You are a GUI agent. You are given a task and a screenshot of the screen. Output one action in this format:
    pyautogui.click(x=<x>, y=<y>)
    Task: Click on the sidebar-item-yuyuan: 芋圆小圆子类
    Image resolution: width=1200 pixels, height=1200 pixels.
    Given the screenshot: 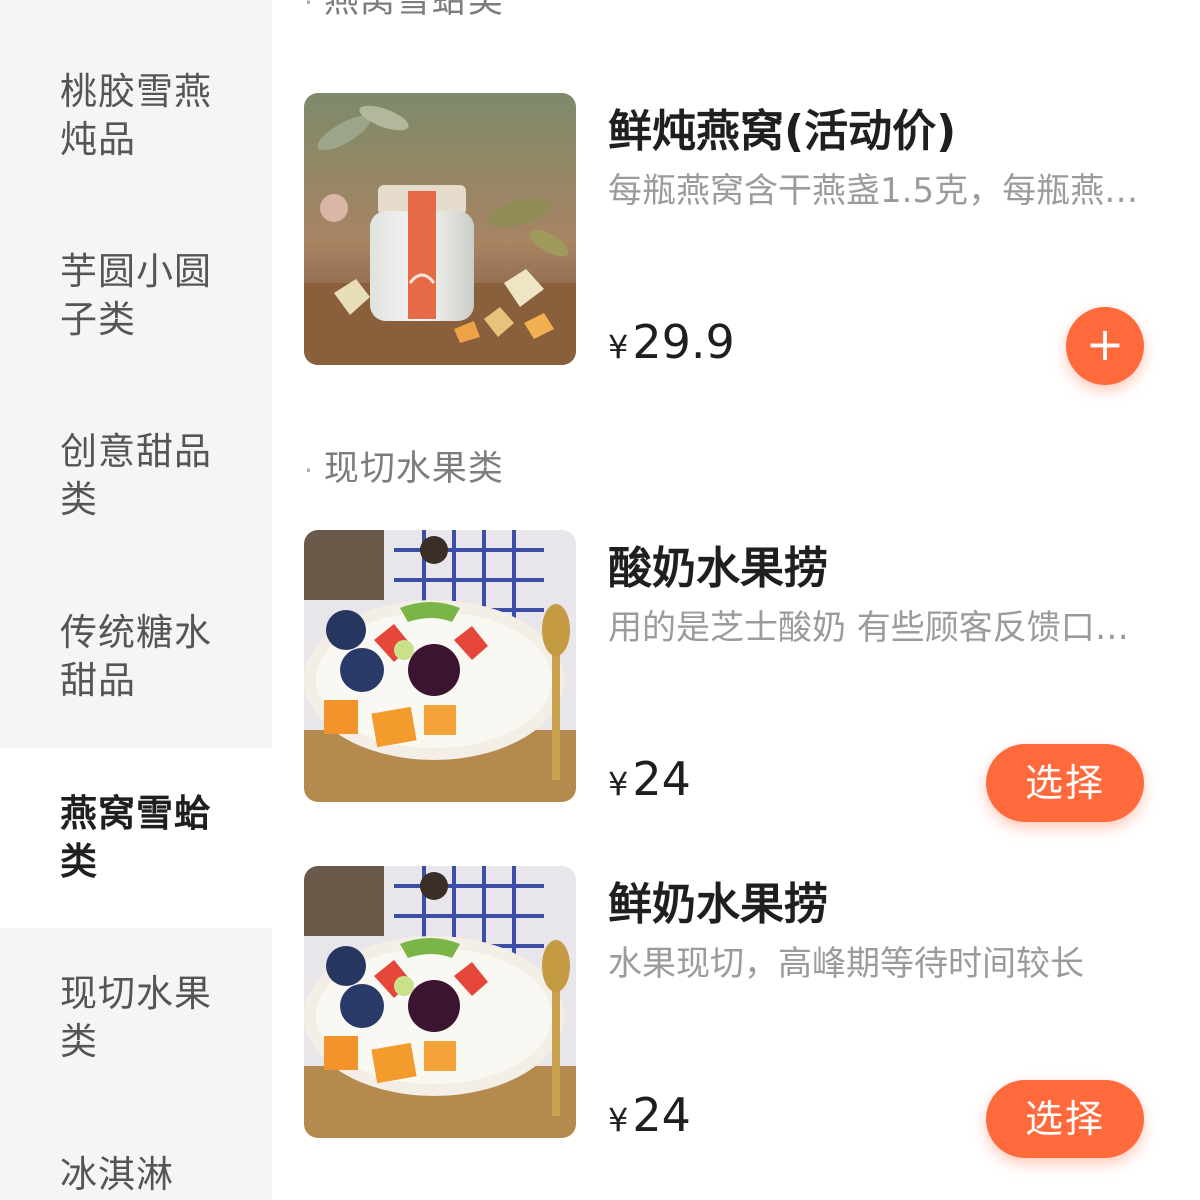 What is the action you would take?
    pyautogui.click(x=136, y=296)
    